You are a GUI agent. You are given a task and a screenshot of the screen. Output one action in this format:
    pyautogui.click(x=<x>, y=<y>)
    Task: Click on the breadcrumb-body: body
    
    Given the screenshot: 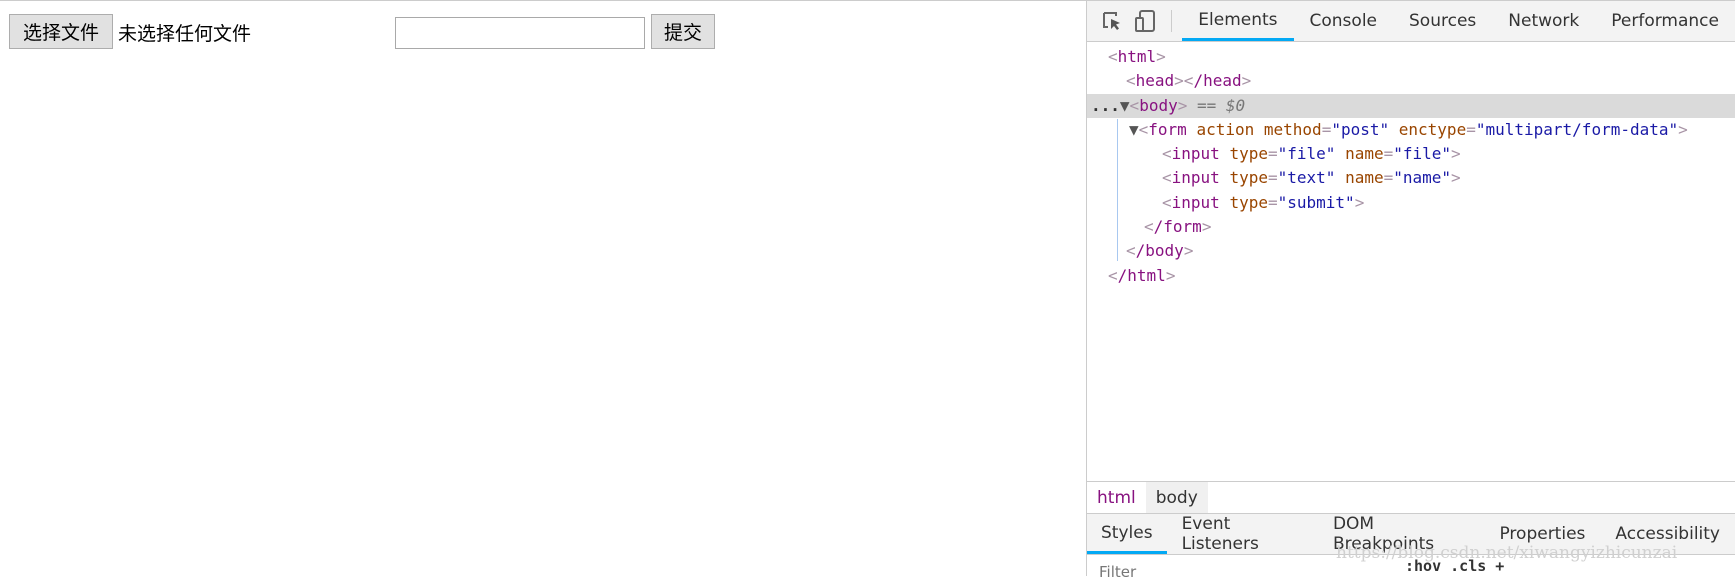 What is the action you would take?
    pyautogui.click(x=1176, y=497)
    